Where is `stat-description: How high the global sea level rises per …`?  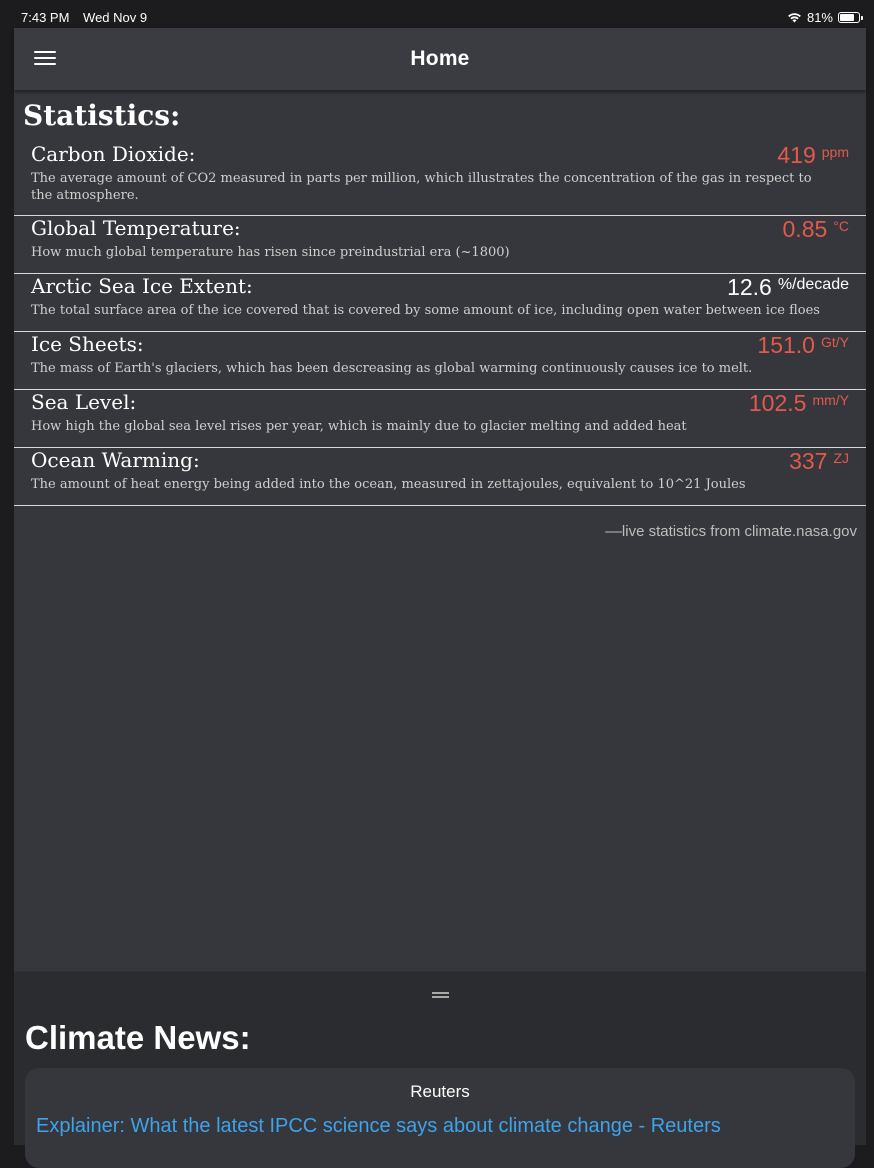
stat-description: How high the global sea level rises per … is located at coordinates (359, 426).